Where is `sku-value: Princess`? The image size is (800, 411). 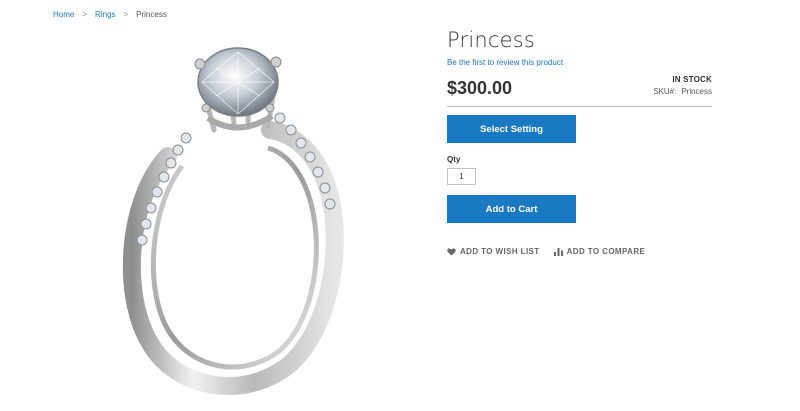
sku-value: Princess is located at coordinates (696, 91).